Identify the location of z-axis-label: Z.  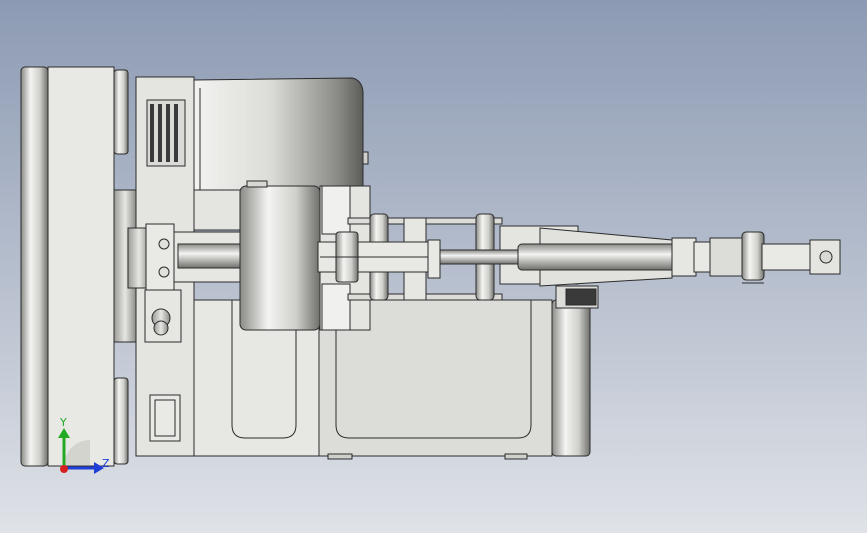
(106, 463).